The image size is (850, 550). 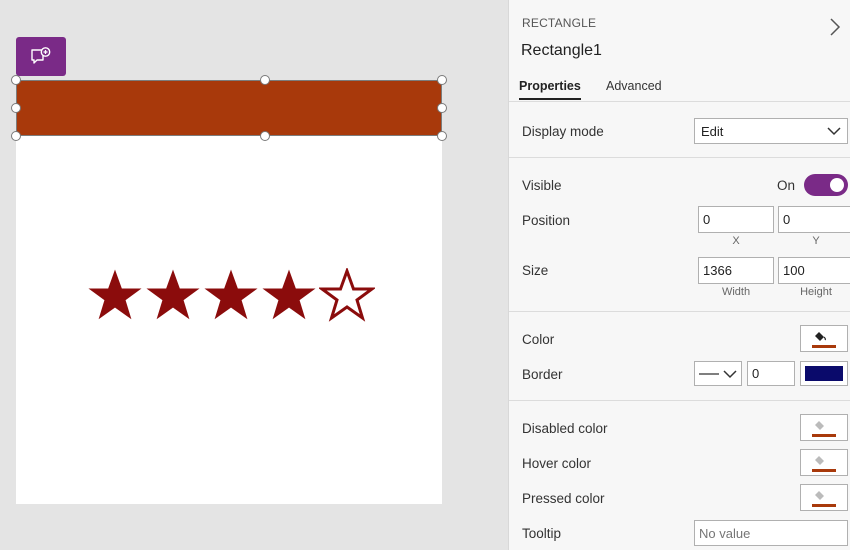 I want to click on disabled-color-button, so click(x=824, y=427).